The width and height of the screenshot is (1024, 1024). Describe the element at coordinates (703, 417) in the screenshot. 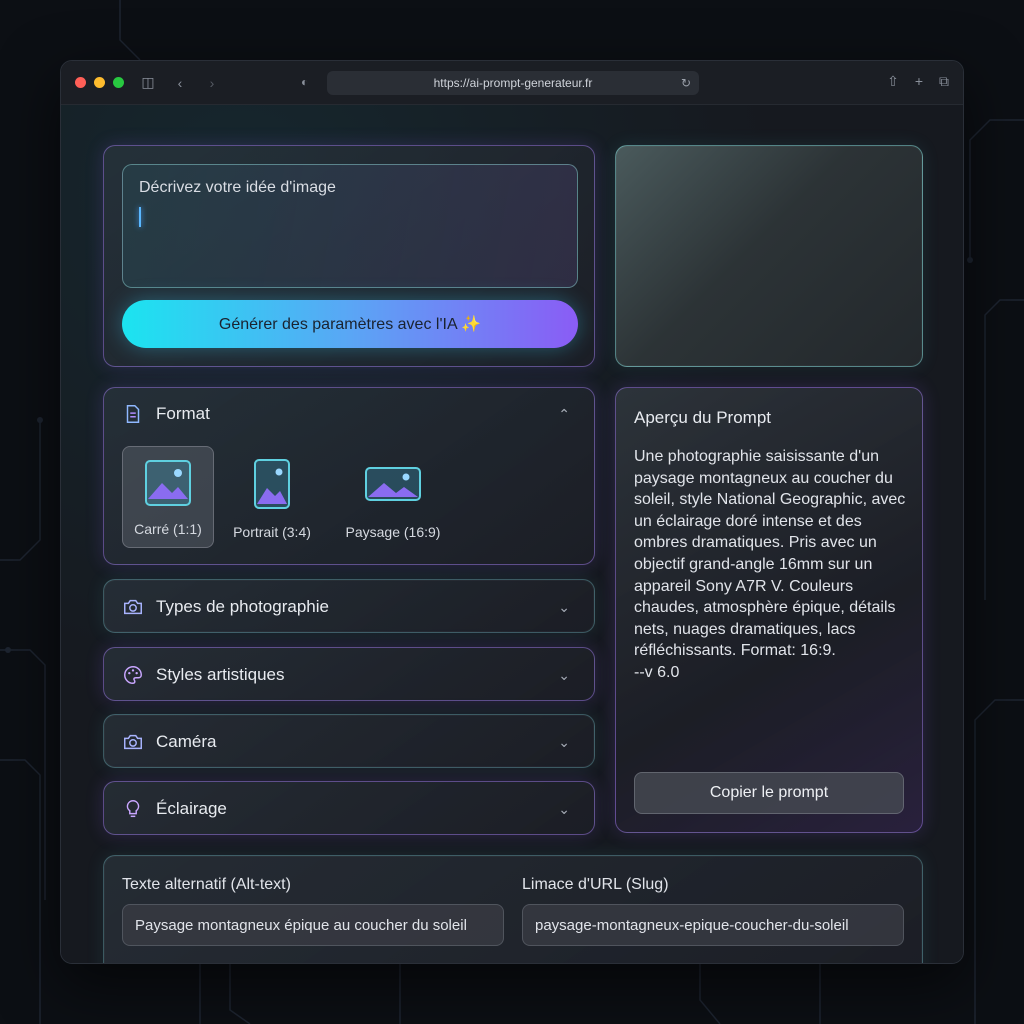

I see `summary-title: Aperçu du Prompt` at that location.